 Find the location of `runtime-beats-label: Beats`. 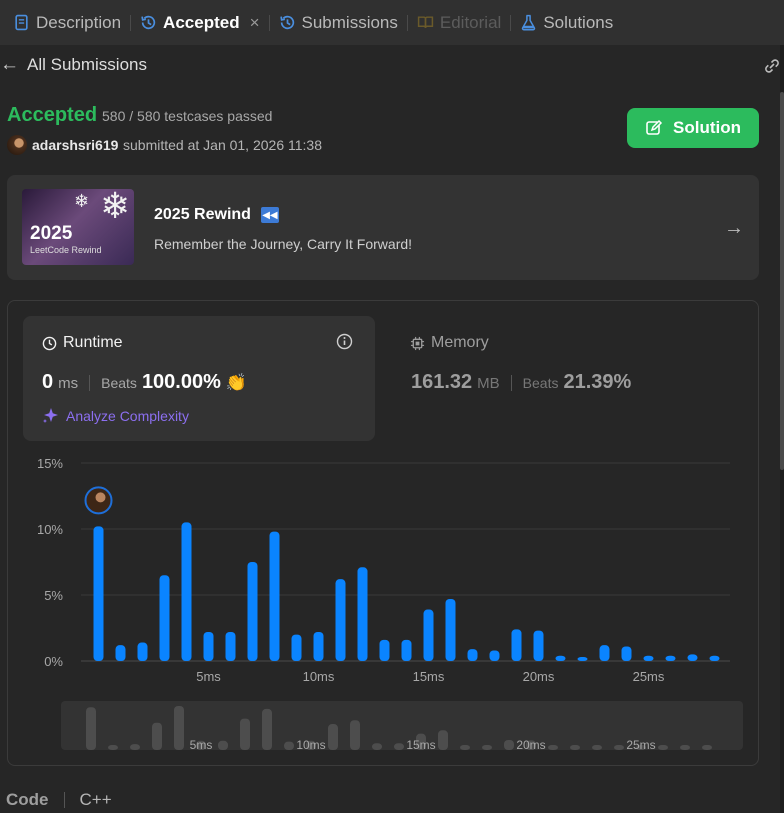

runtime-beats-label: Beats is located at coordinates (119, 383).